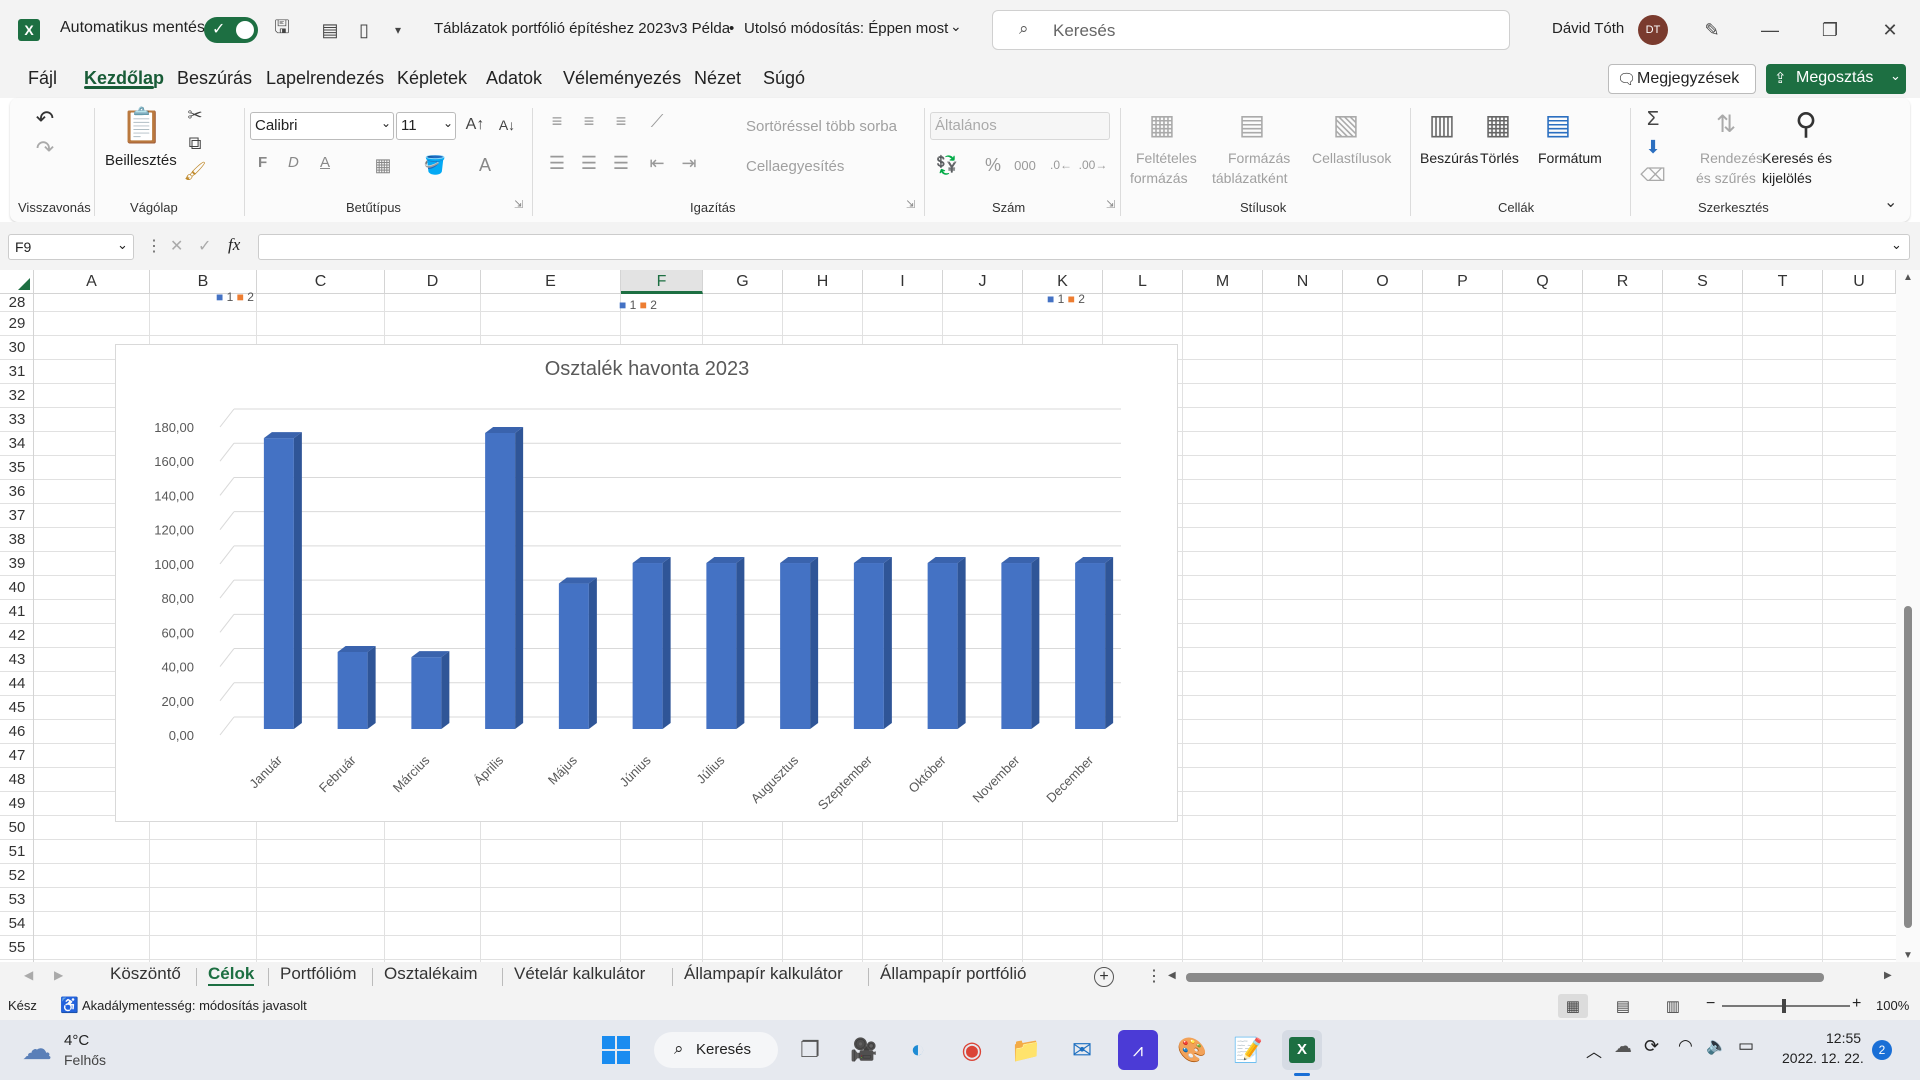  Describe the element at coordinates (71, 247) in the screenshot. I see `name-box: F9 ⌄` at that location.